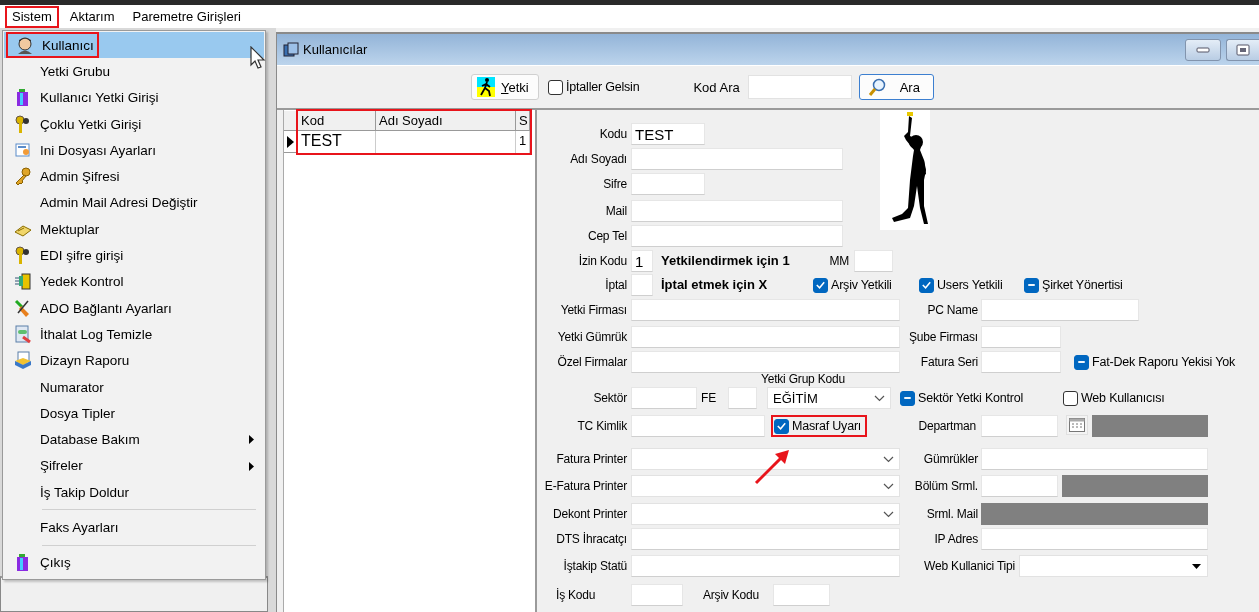 This screenshot has width=1259, height=612. What do you see at coordinates (134, 360) in the screenshot?
I see `menu-item: Dizayn Raporu` at bounding box center [134, 360].